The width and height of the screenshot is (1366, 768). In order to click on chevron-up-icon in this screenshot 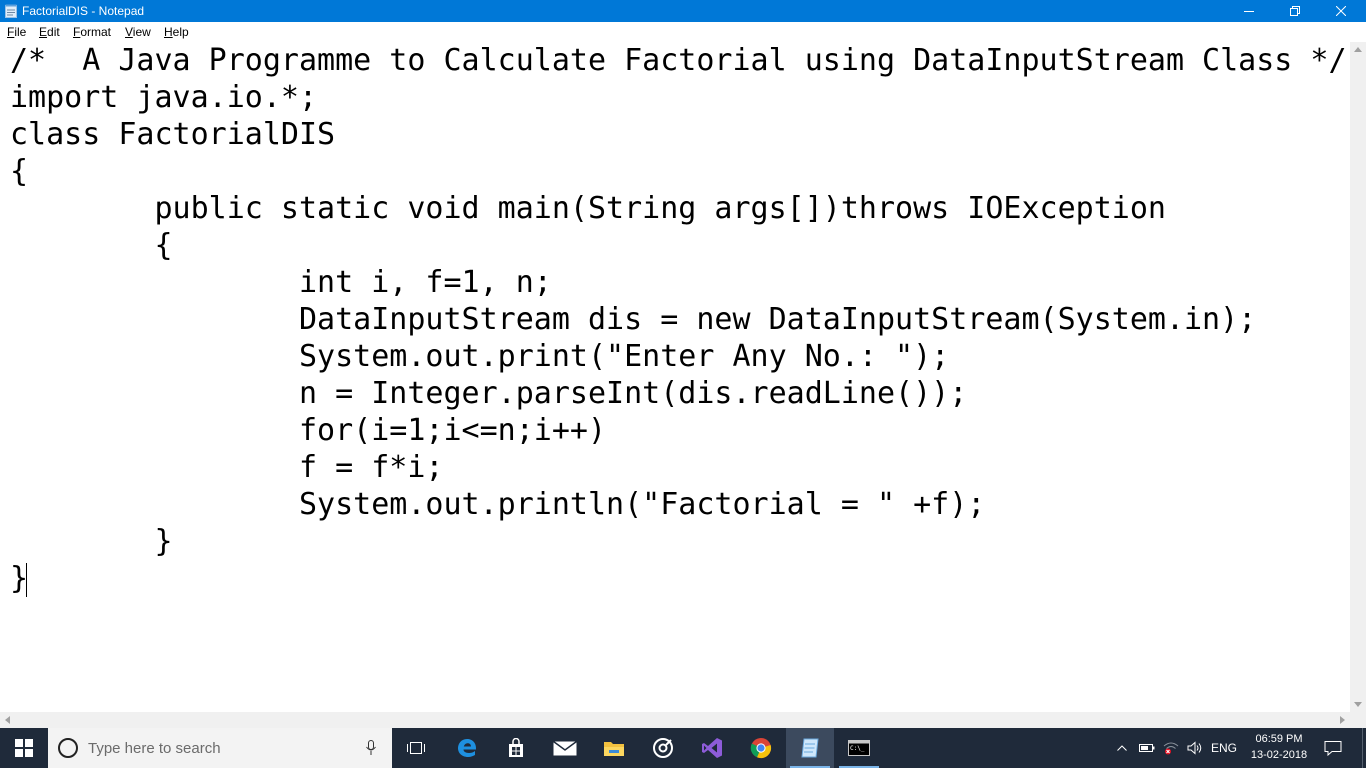, I will do `click(1122, 748)`.